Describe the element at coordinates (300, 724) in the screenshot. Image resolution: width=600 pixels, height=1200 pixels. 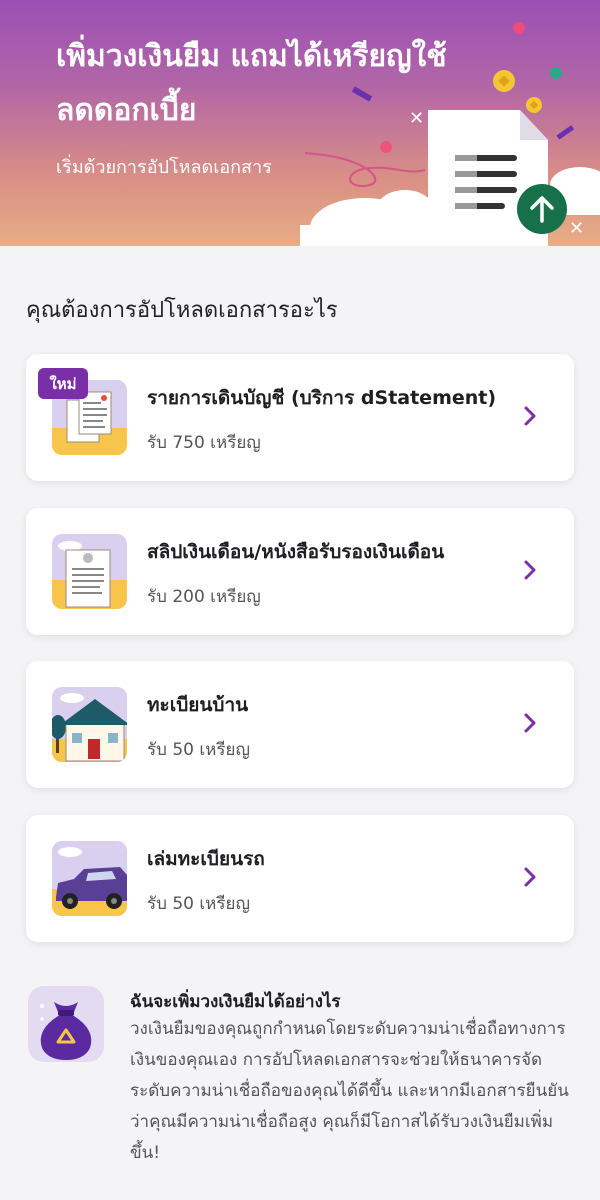
I see `document-card-house-registration: ทะเบียนบ้าน รับ 50 เหรียญ` at that location.